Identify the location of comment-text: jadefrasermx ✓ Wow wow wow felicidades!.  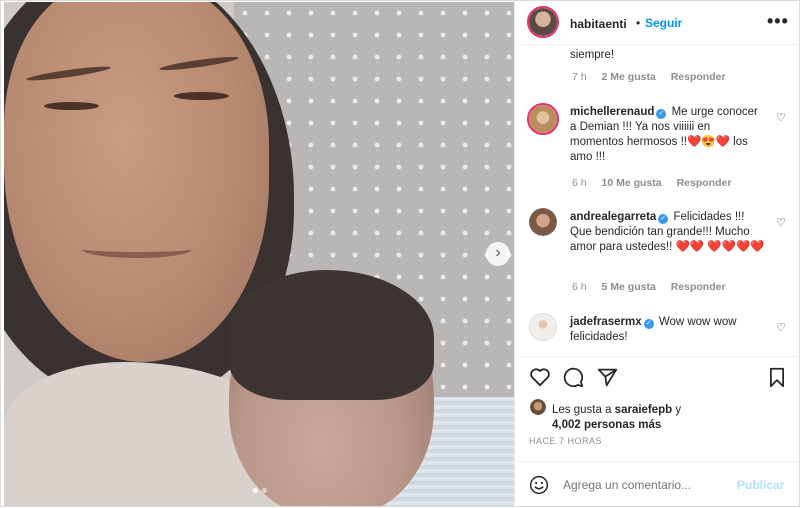
(667, 330).